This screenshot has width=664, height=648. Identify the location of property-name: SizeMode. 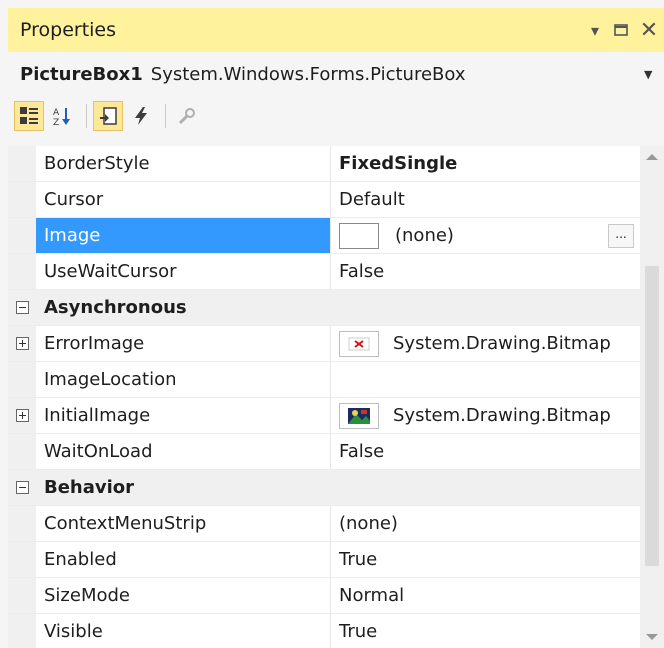
(87, 595).